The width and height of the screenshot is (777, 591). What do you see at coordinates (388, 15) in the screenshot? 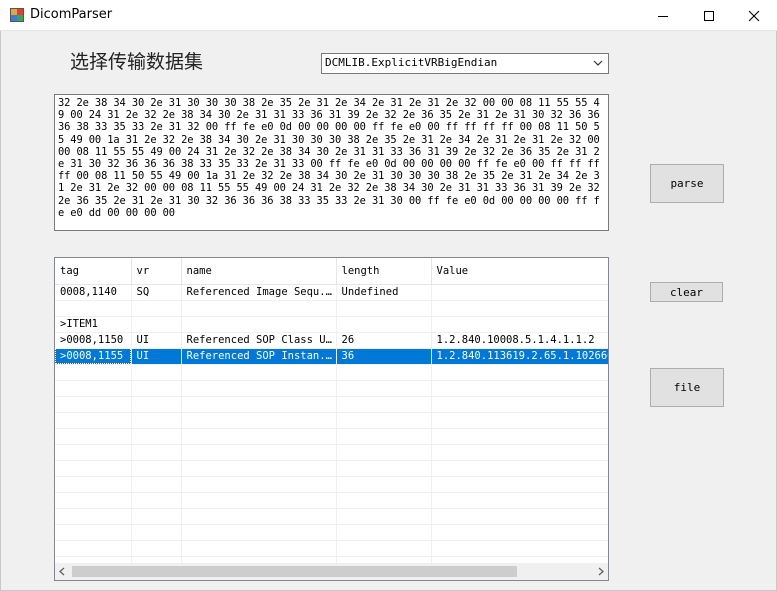
I see `title-bar: DicomParser` at bounding box center [388, 15].